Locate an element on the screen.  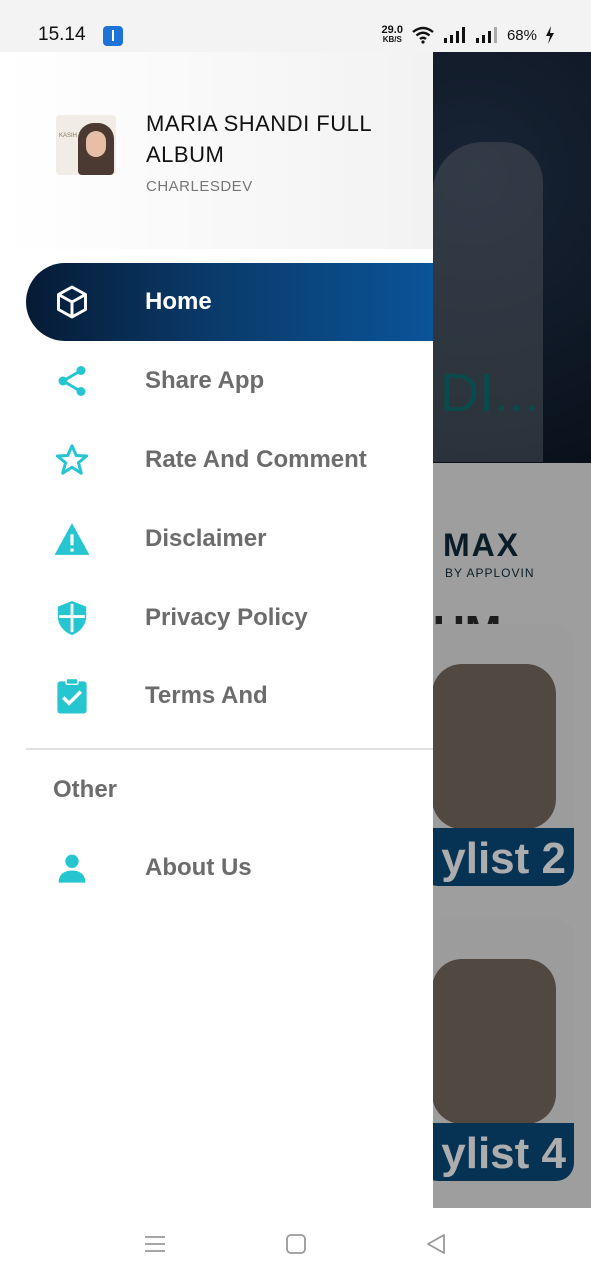
network-speed: 29.0 KB/S is located at coordinates (392, 35).